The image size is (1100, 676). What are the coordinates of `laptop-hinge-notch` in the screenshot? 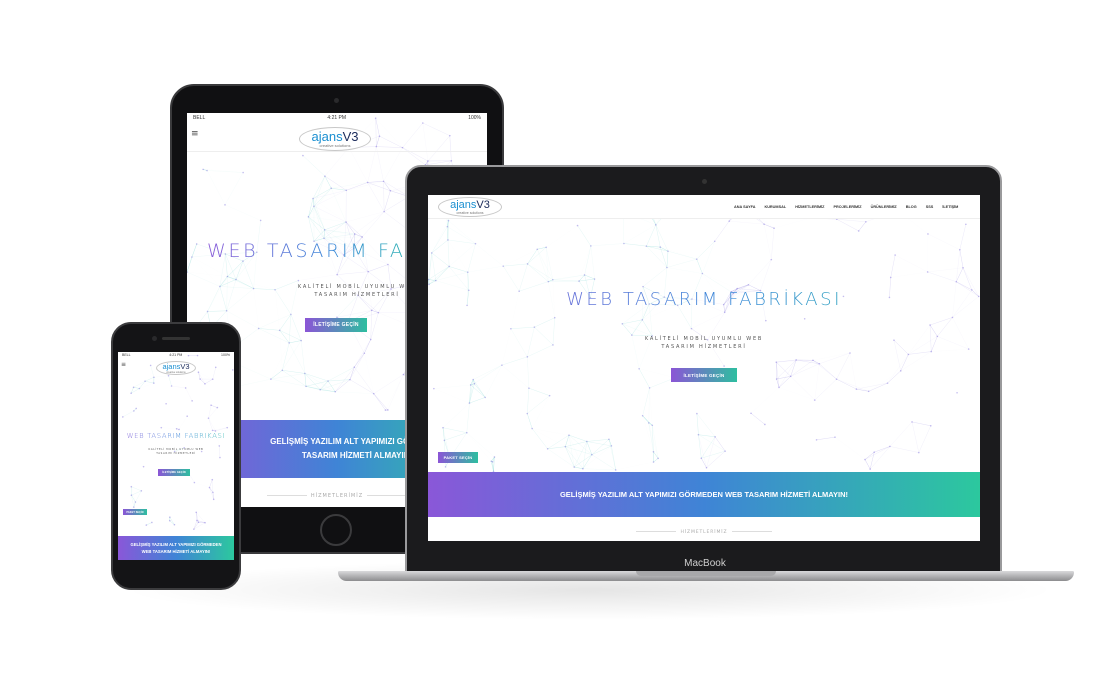 It's located at (706, 573).